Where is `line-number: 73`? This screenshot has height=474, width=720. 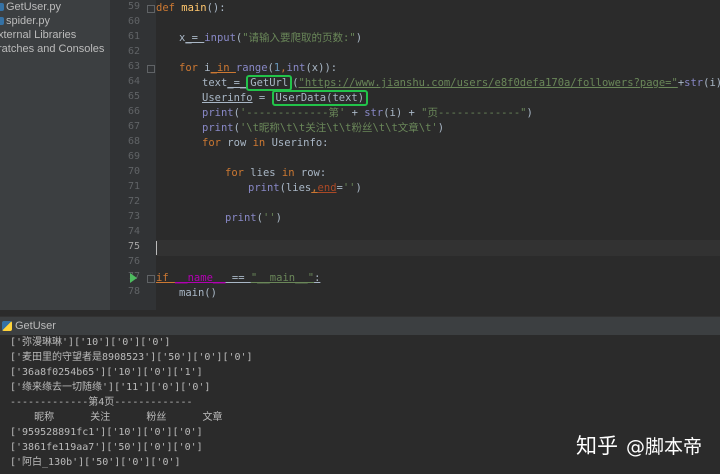 line-number: 73 is located at coordinates (133, 216).